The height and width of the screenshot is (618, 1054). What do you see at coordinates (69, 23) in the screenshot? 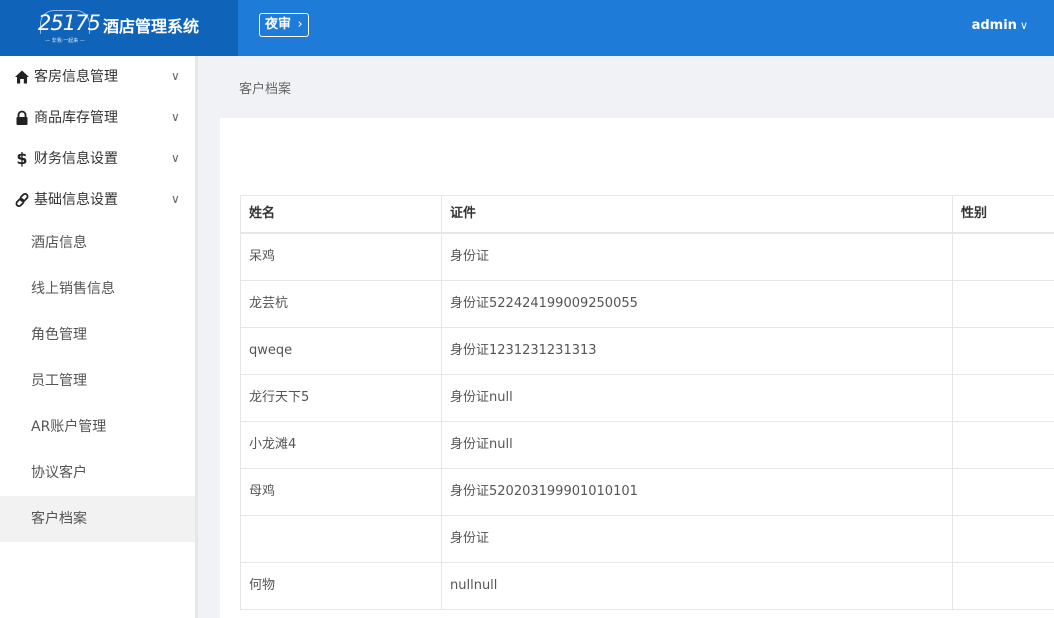
I see `logo-number: 25175` at bounding box center [69, 23].